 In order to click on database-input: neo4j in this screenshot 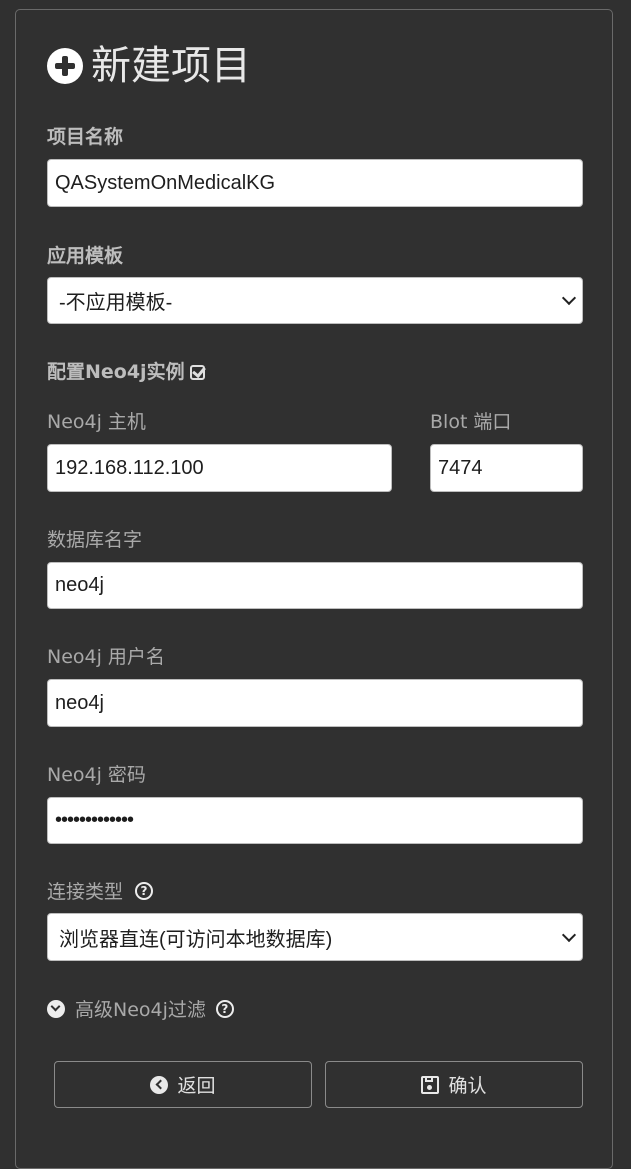, I will do `click(315, 585)`.